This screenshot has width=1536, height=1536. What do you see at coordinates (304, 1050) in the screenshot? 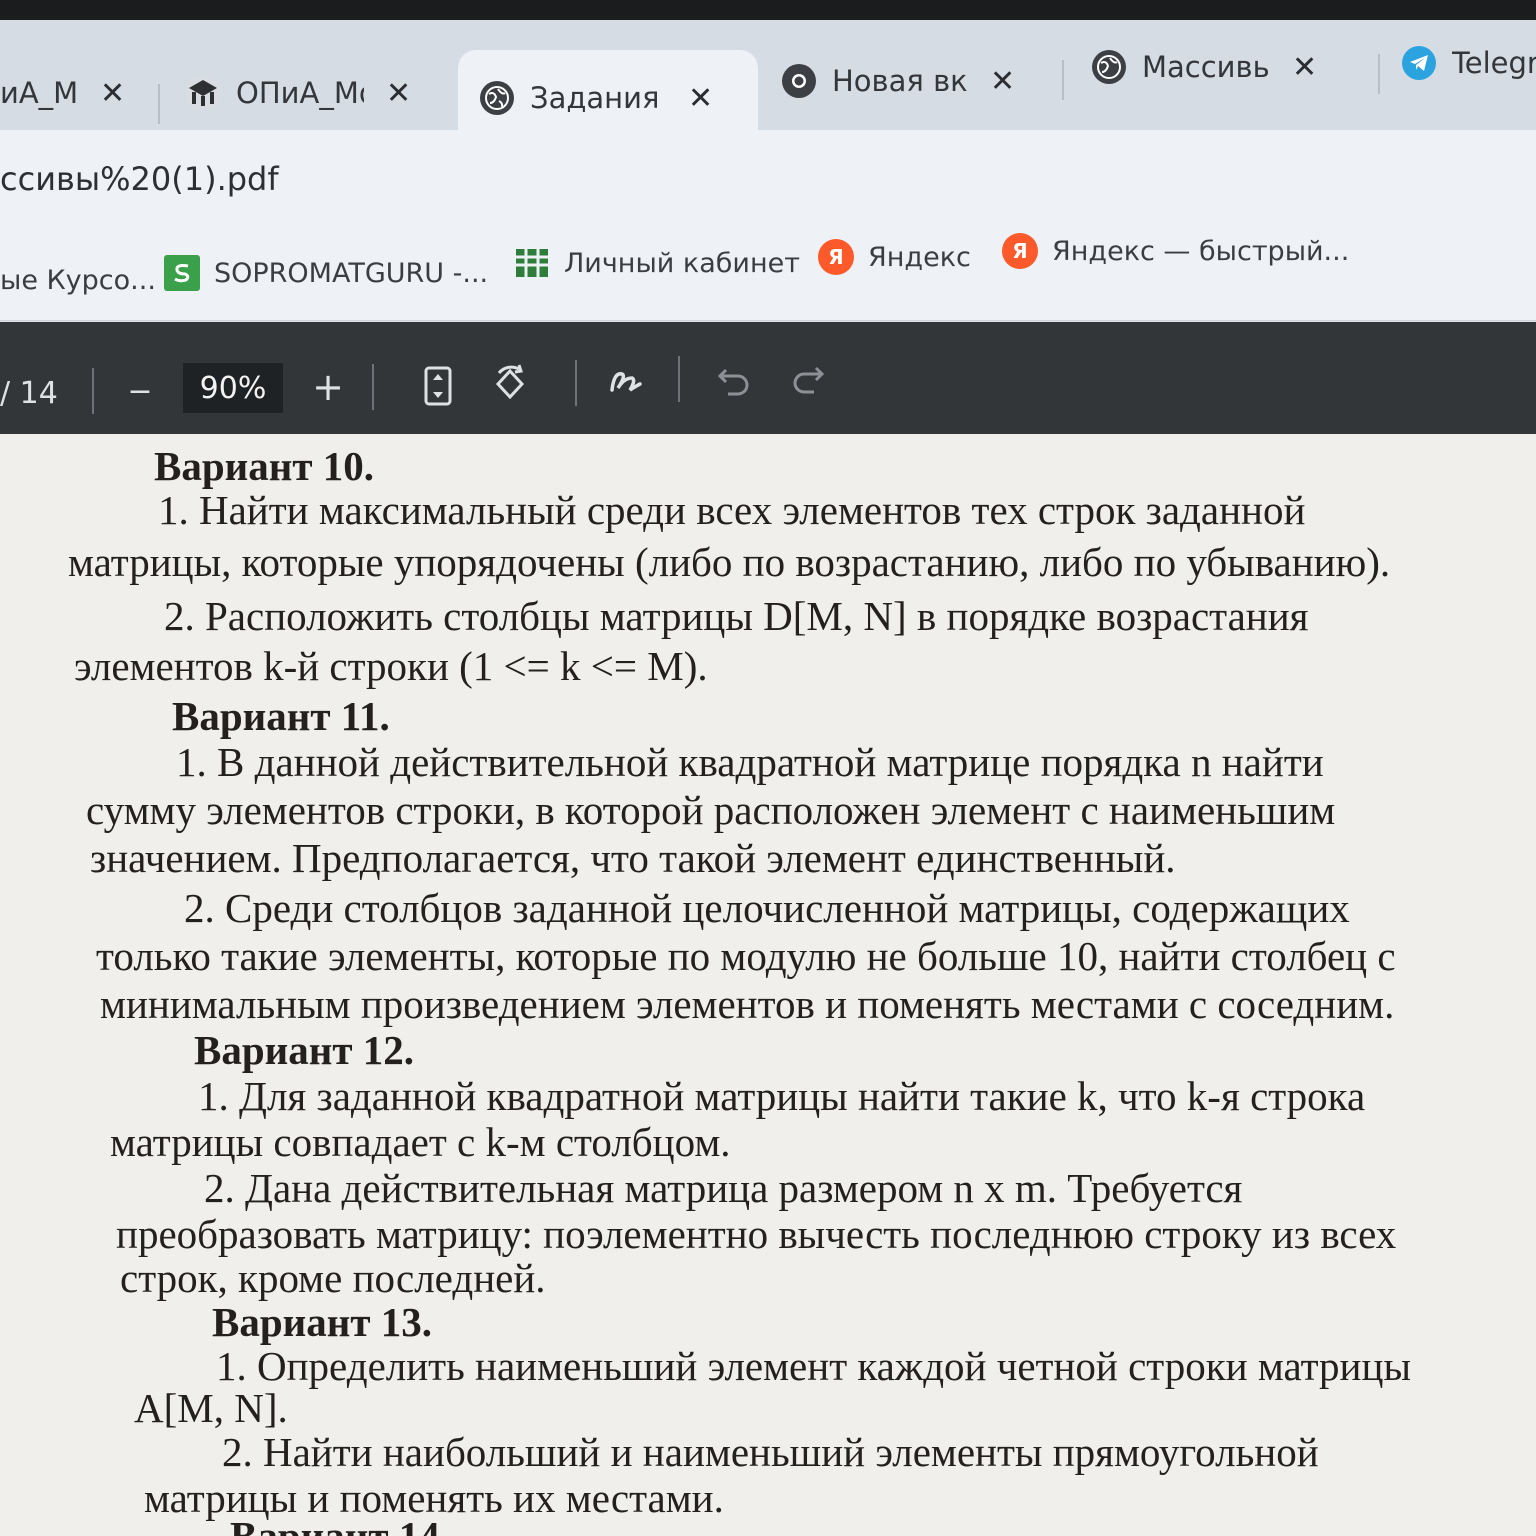
I see `variant-heading: Вариант 12.` at bounding box center [304, 1050].